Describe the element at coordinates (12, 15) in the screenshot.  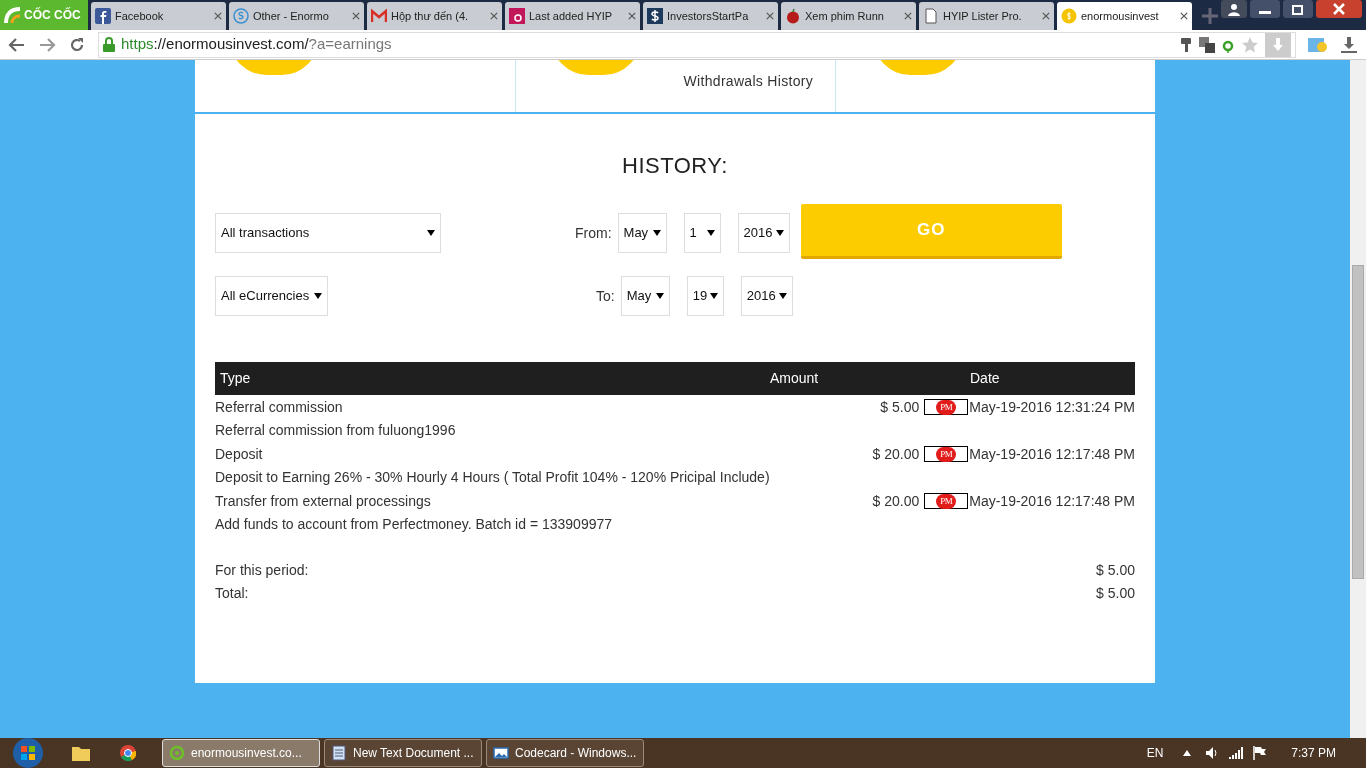
I see `logo-icon` at that location.